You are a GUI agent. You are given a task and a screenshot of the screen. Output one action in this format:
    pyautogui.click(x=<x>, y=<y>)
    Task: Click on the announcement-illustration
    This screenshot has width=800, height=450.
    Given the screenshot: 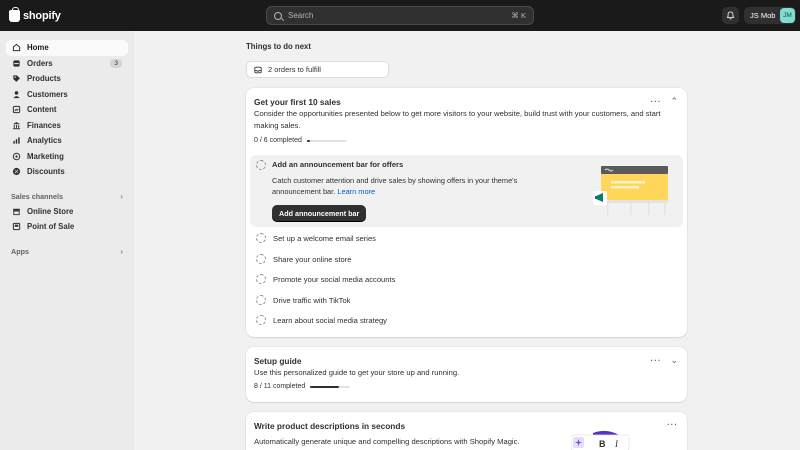 What is the action you would take?
    pyautogui.click(x=633, y=190)
    